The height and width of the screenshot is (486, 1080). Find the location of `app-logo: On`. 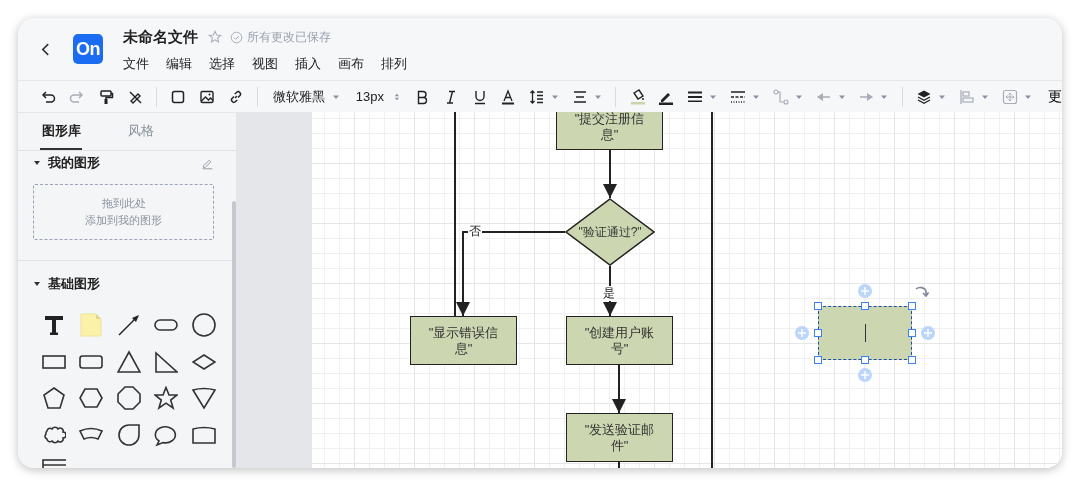

app-logo: On is located at coordinates (88, 49).